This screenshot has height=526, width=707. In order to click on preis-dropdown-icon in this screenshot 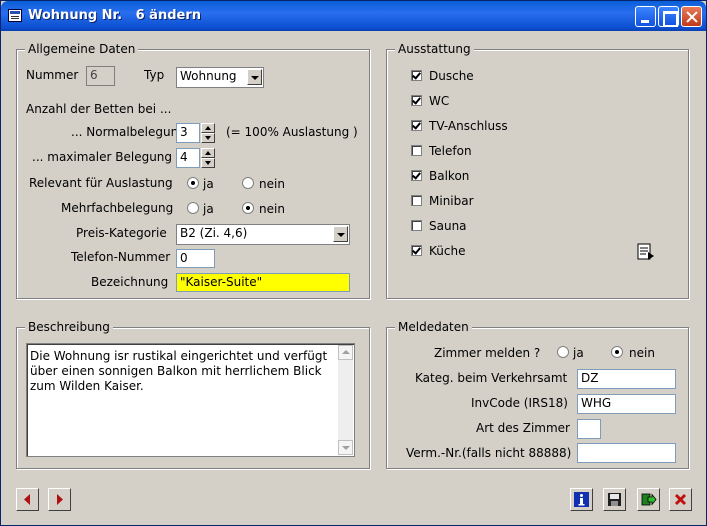, I will do `click(340, 234)`.